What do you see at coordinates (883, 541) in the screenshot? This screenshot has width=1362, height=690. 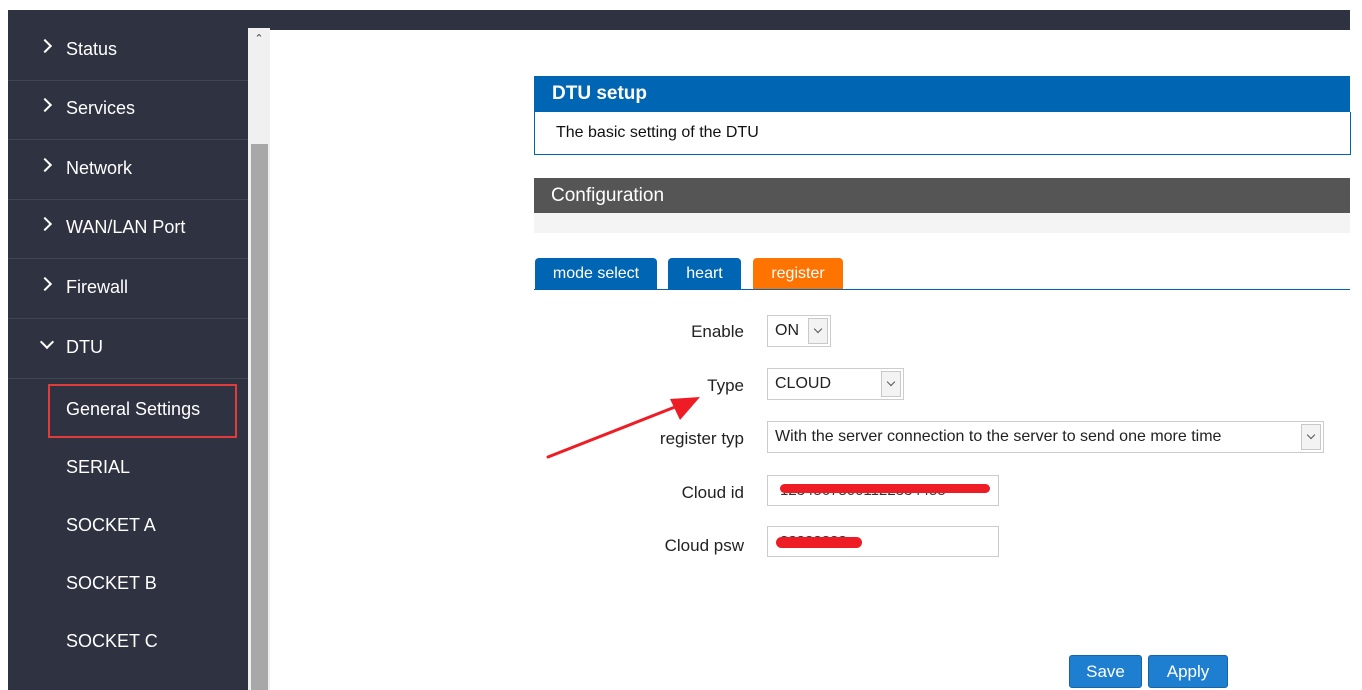 I see `cloud-psw-input: 88888888` at bounding box center [883, 541].